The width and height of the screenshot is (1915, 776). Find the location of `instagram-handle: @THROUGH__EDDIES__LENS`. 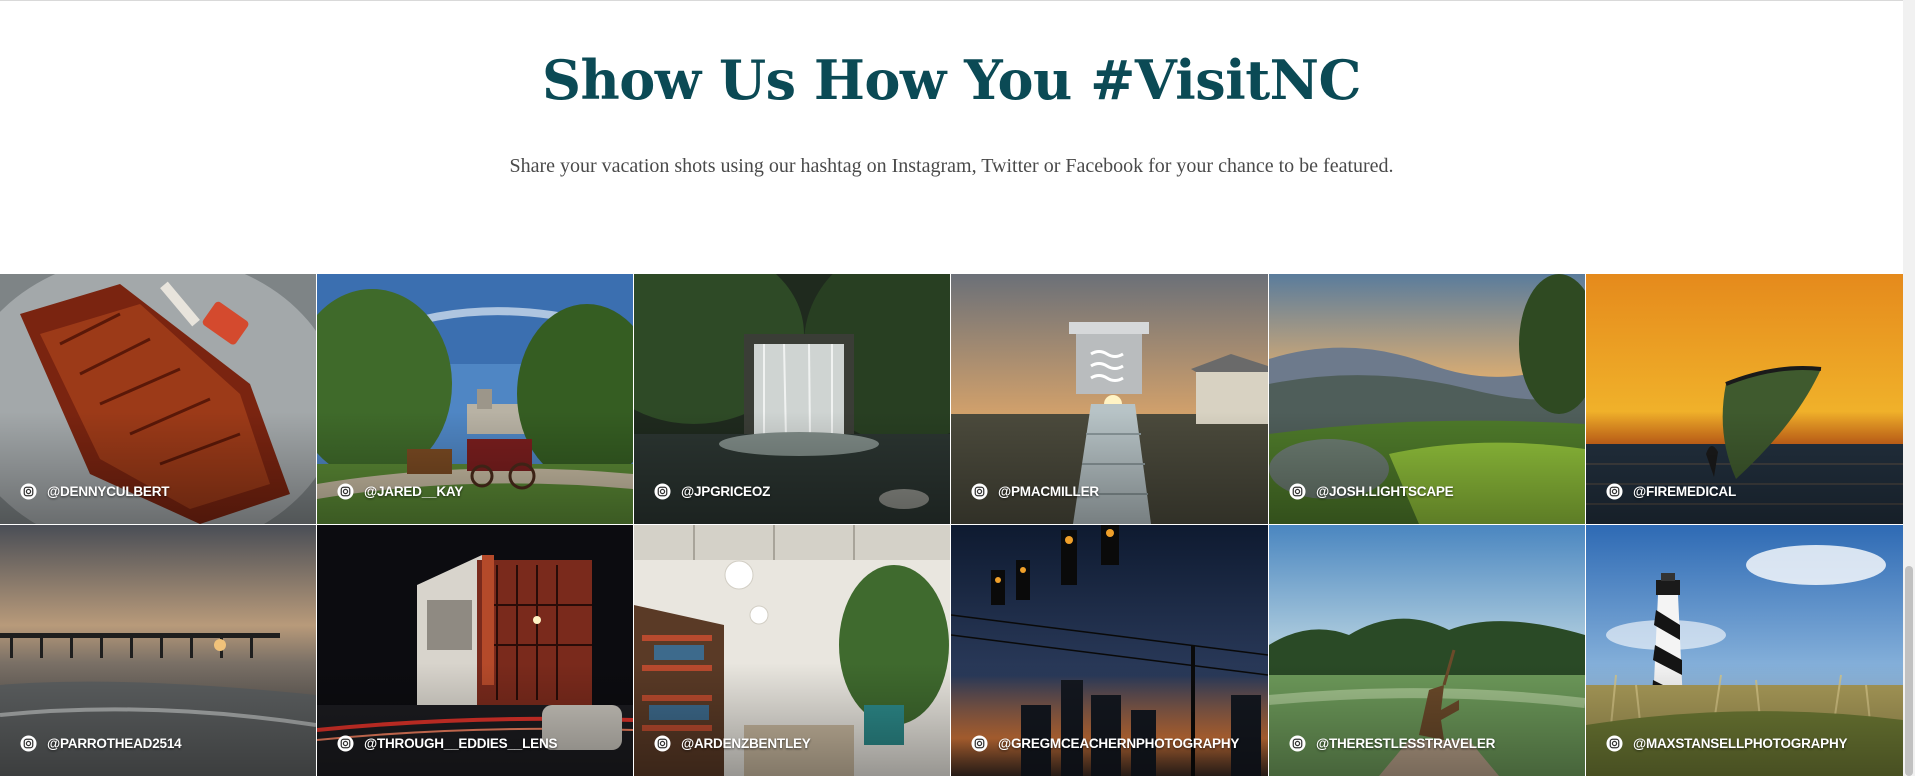

instagram-handle: @THROUGH__EDDIES__LENS is located at coordinates (461, 743).